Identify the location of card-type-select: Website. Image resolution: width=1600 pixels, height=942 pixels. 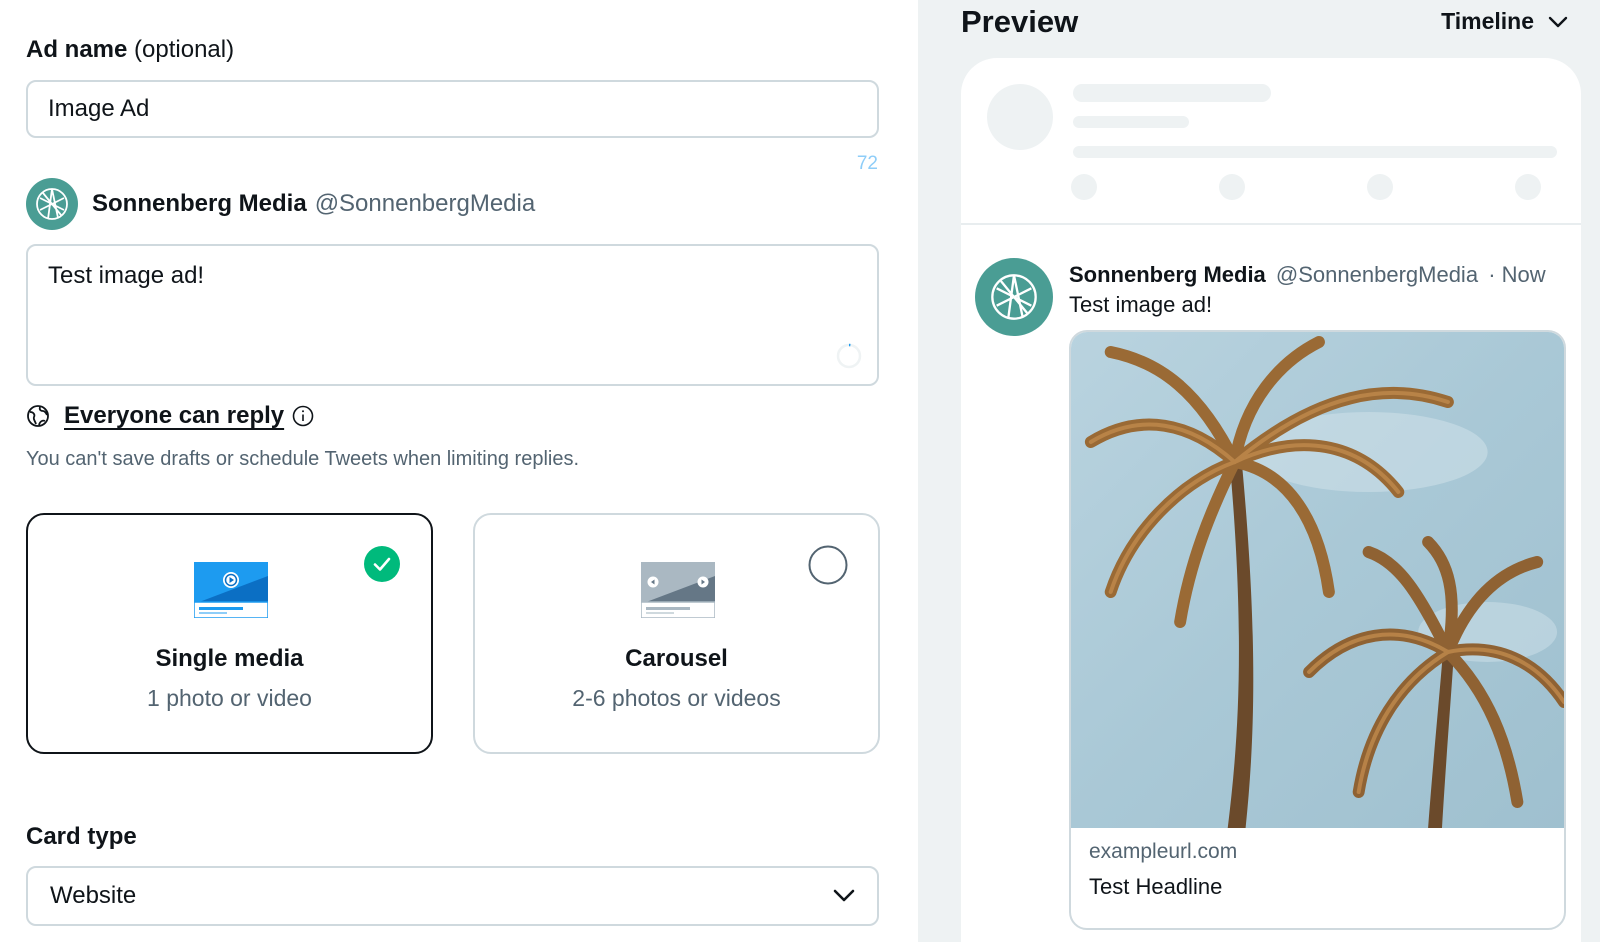
(452, 896).